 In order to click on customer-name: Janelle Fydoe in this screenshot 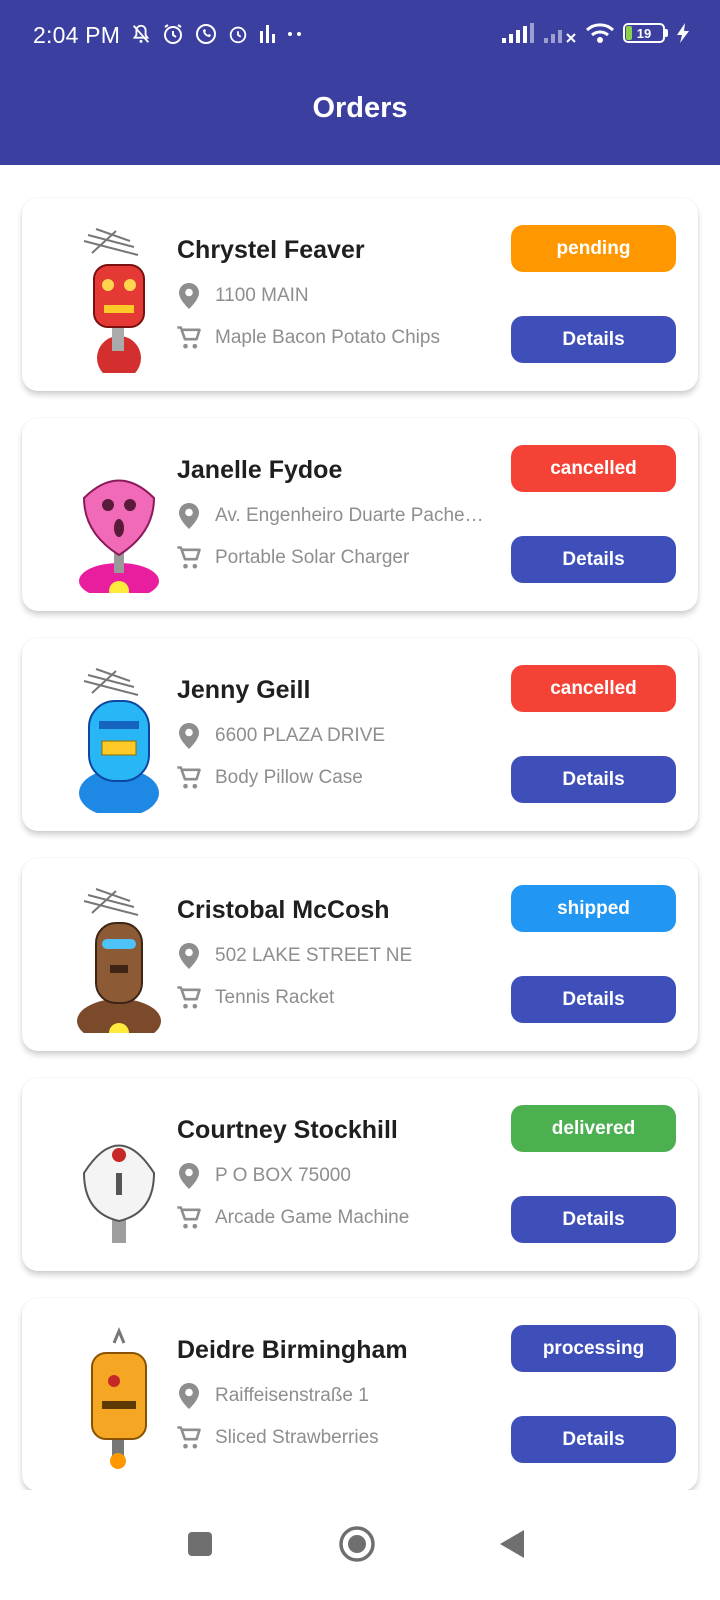, I will do `click(260, 470)`.